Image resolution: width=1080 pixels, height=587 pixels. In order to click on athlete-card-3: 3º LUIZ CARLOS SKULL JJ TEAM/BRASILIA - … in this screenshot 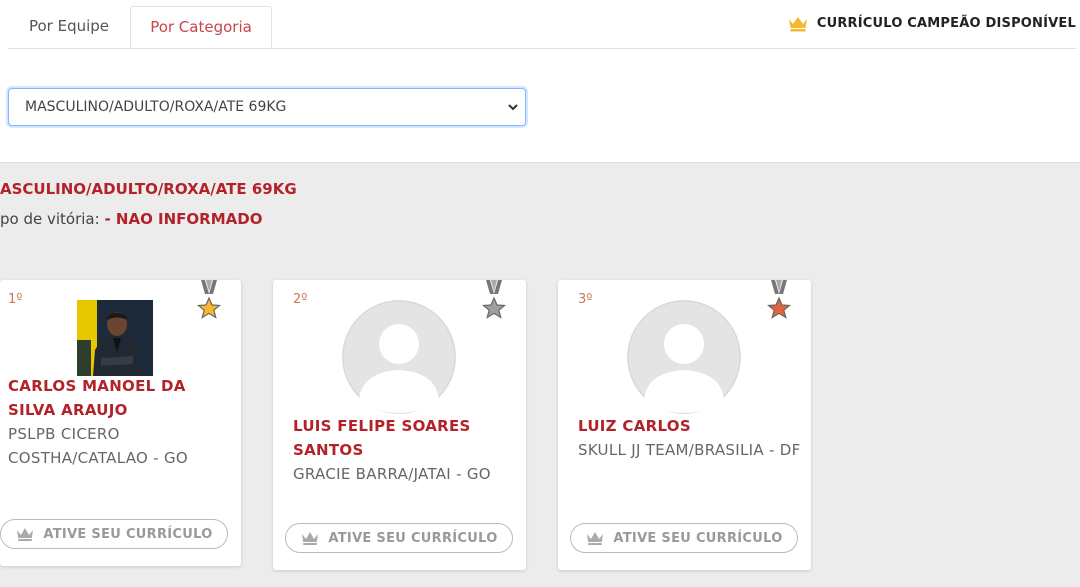, I will do `click(684, 425)`.